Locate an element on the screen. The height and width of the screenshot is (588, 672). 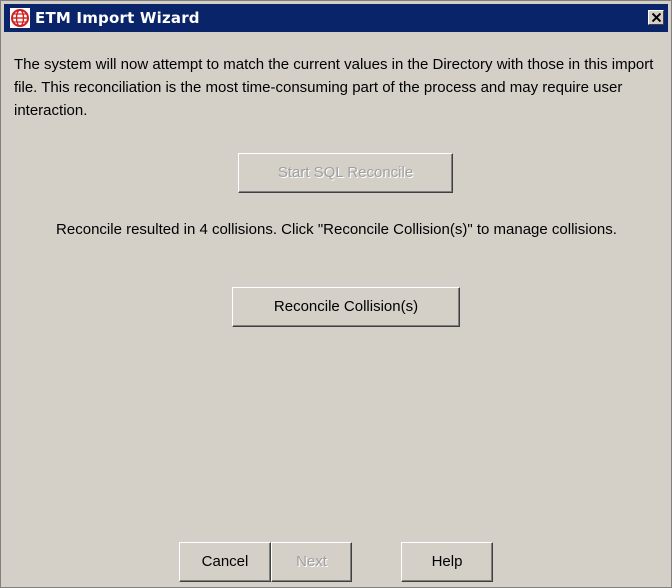
title-bar: ETM Import Wizard is located at coordinates (336, 18).